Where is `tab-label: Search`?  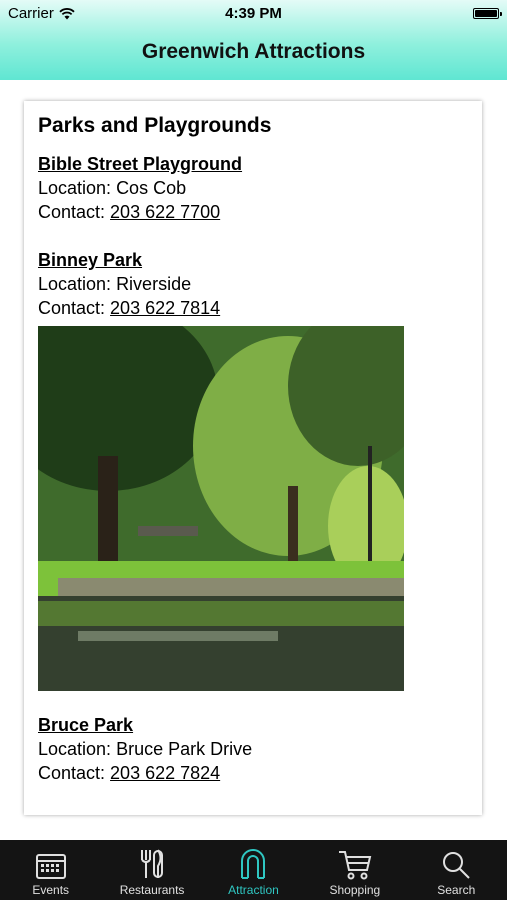 tab-label: Search is located at coordinates (456, 890).